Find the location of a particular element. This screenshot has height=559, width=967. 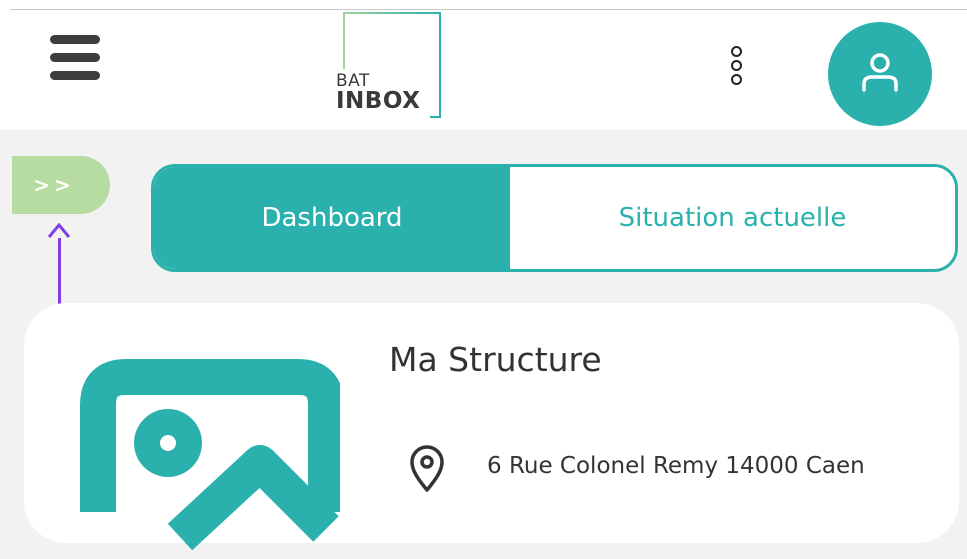

structure-title: Ma Structure is located at coordinates (495, 359).